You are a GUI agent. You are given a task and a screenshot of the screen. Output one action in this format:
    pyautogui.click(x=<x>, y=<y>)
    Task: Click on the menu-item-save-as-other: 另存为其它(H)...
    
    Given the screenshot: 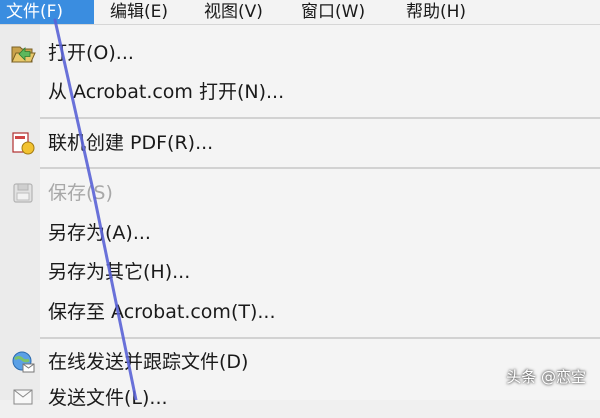 What is the action you would take?
    pyautogui.click(x=300, y=272)
    